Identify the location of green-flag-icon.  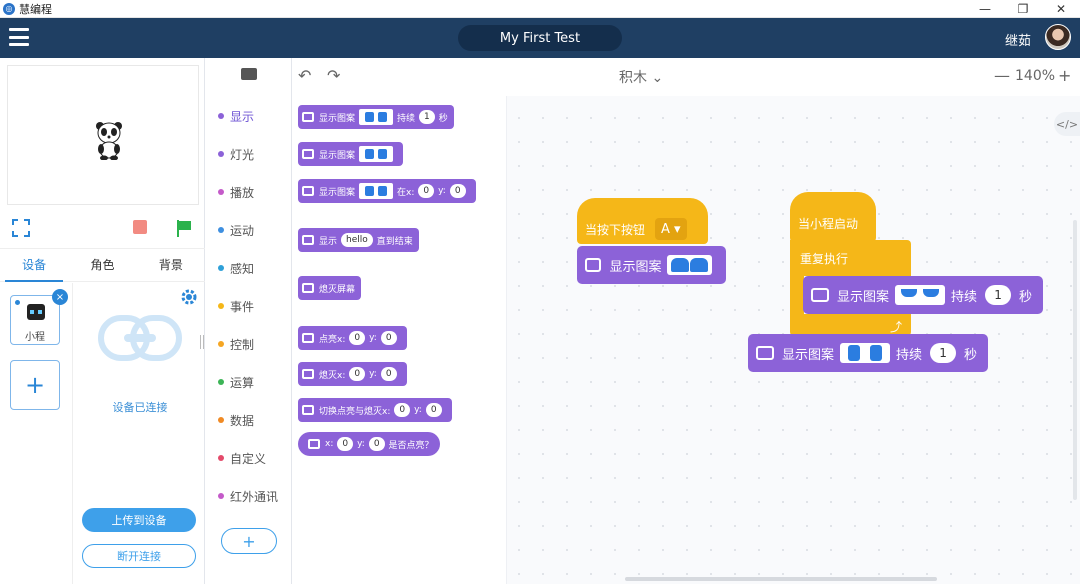
(184, 228).